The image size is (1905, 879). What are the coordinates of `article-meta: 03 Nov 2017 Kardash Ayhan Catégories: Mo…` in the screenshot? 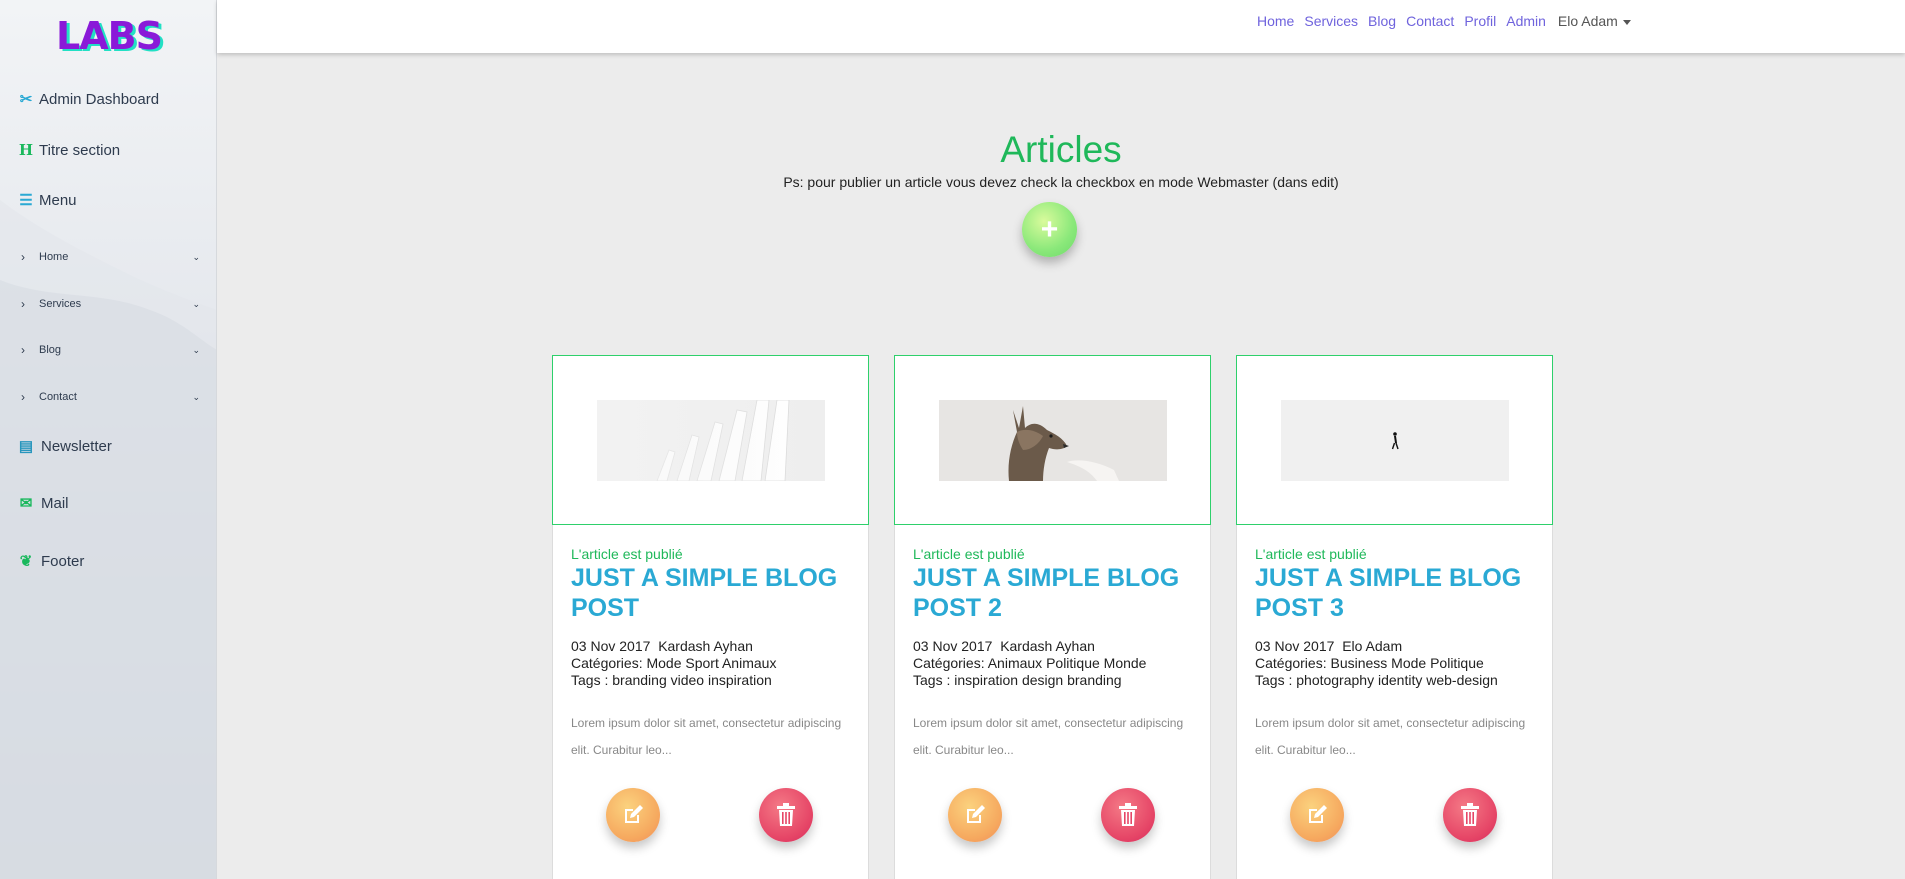 It's located at (673, 663).